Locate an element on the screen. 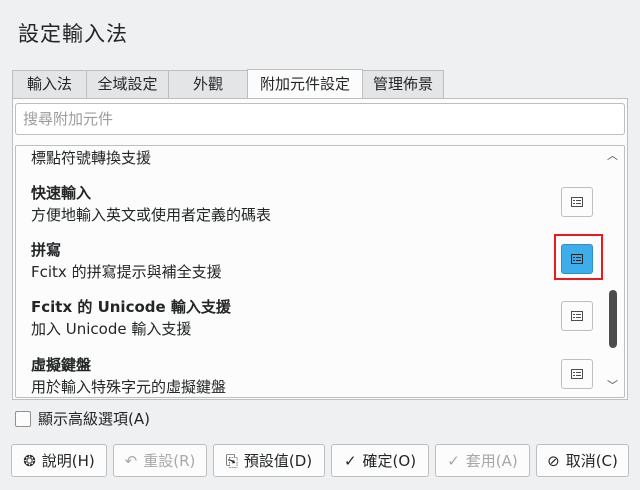  advanced-options-label: 顯示高級選項(A) is located at coordinates (94, 419).